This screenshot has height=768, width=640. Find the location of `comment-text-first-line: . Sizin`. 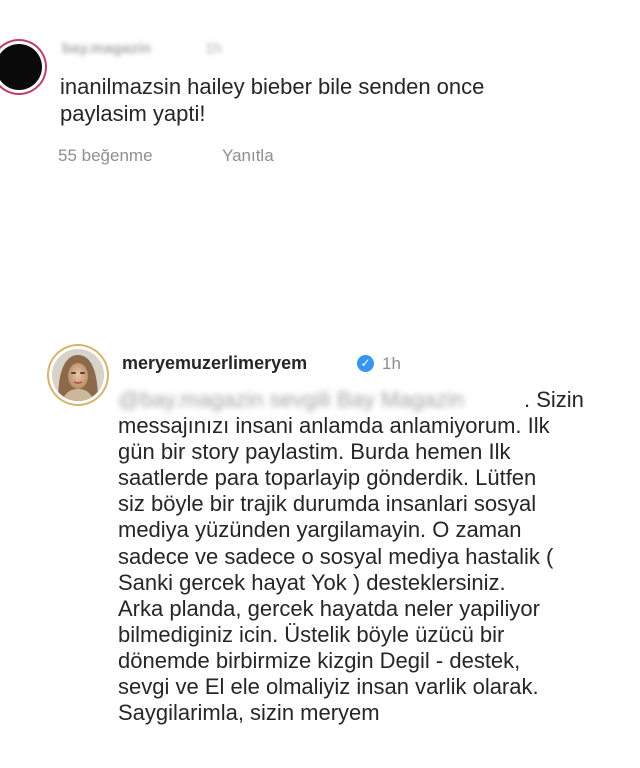

comment-text-first-line: . Sizin is located at coordinates (554, 399).